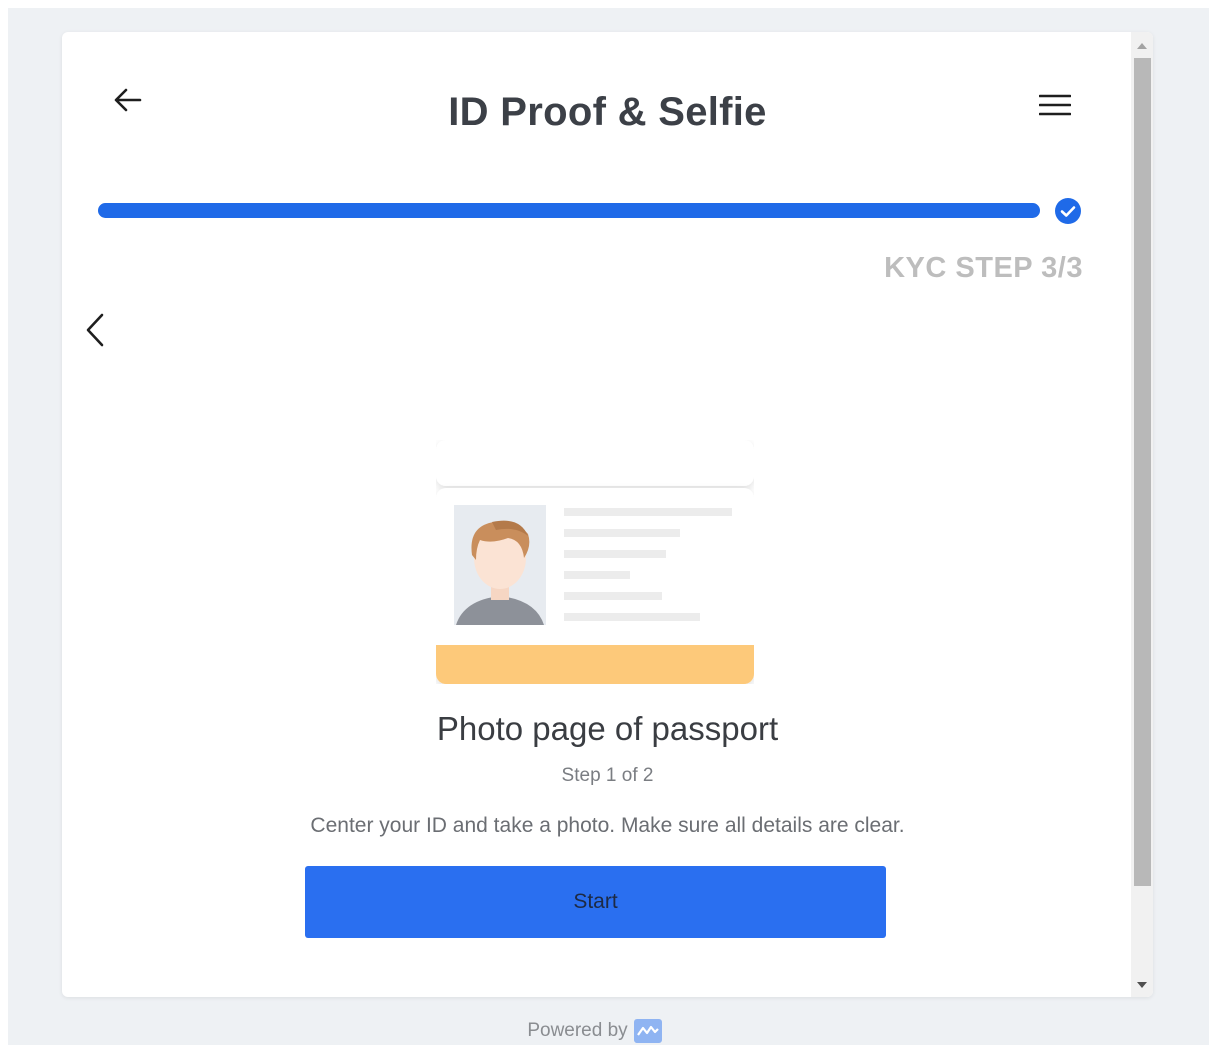 The width and height of the screenshot is (1209, 1045). I want to click on check-circle-icon, so click(1068, 211).